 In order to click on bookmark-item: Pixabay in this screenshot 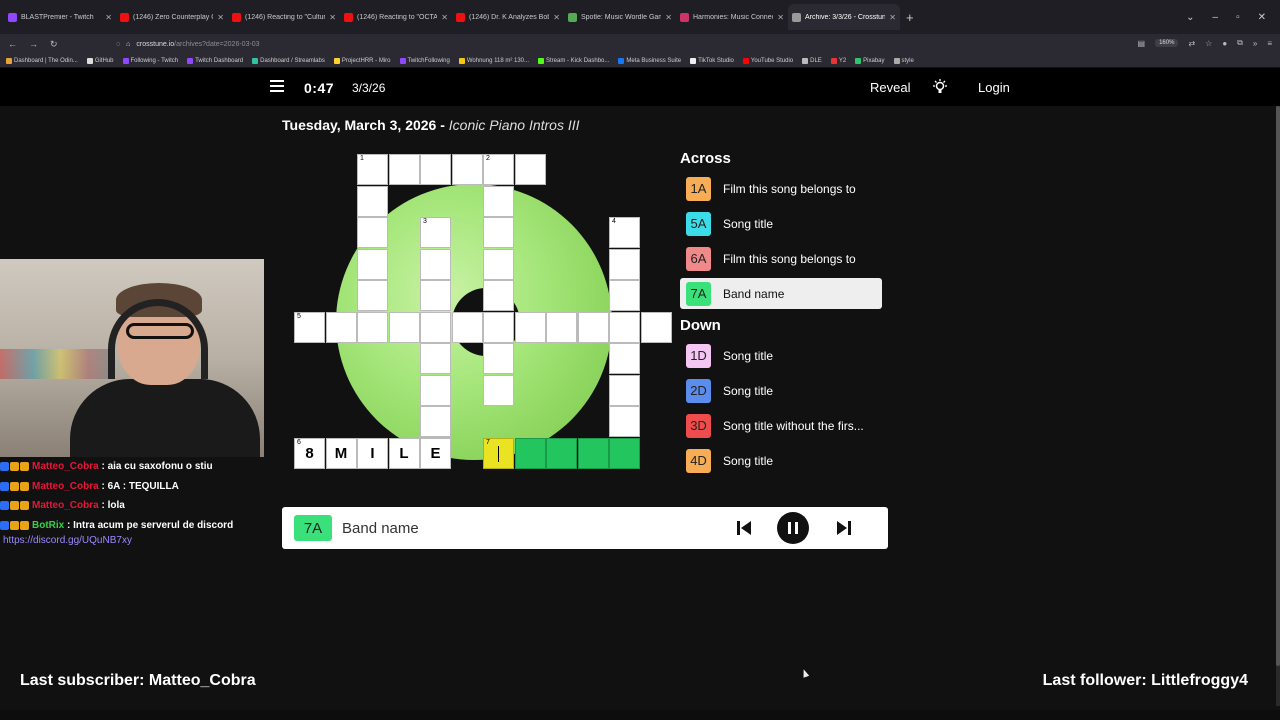, I will do `click(870, 60)`.